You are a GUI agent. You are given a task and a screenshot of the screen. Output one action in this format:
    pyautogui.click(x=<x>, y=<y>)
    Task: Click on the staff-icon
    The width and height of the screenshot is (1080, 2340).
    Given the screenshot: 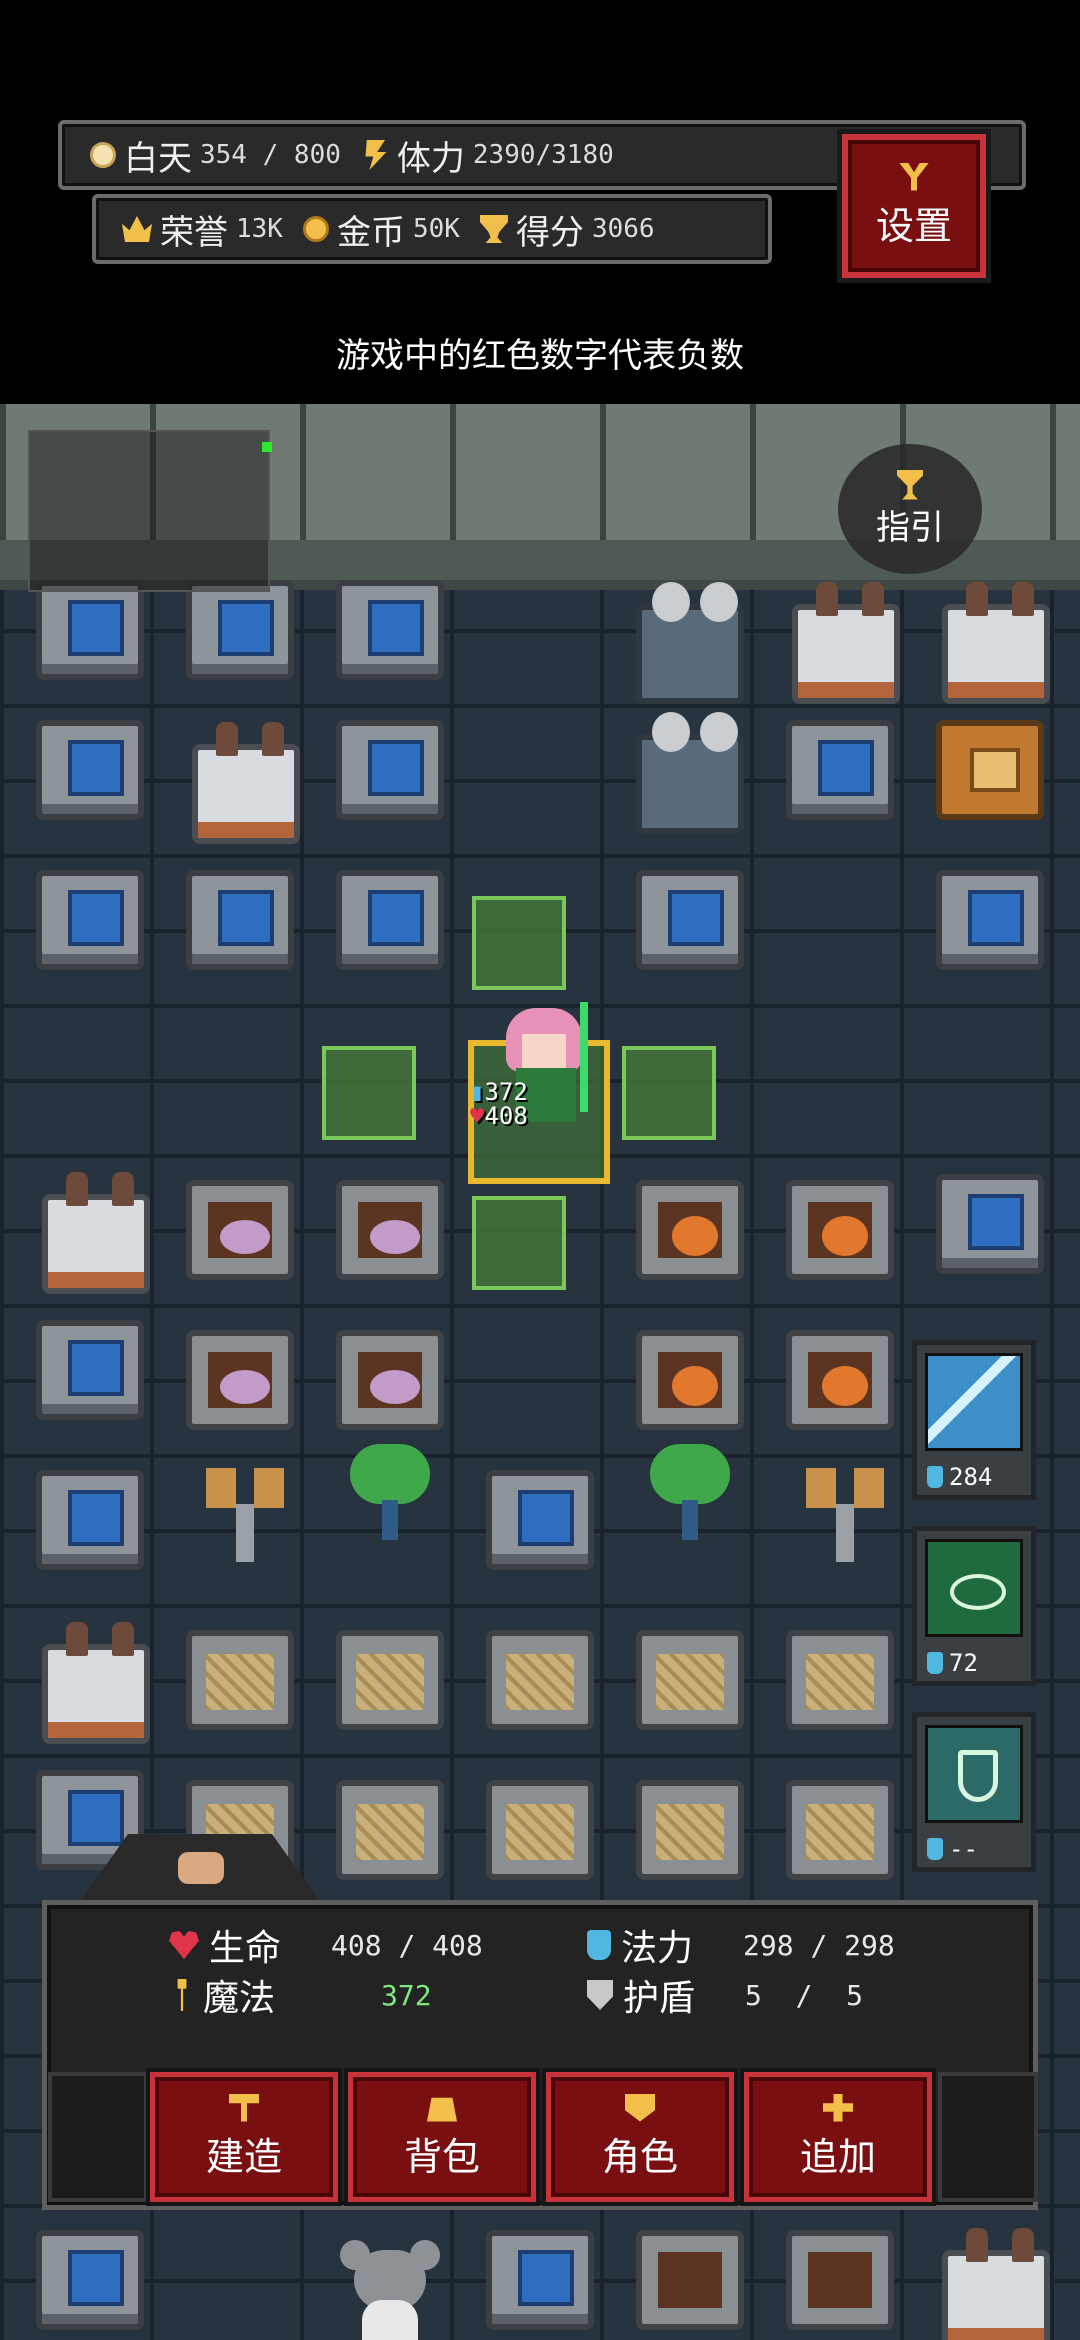 What is the action you would take?
    pyautogui.click(x=584, y=1057)
    